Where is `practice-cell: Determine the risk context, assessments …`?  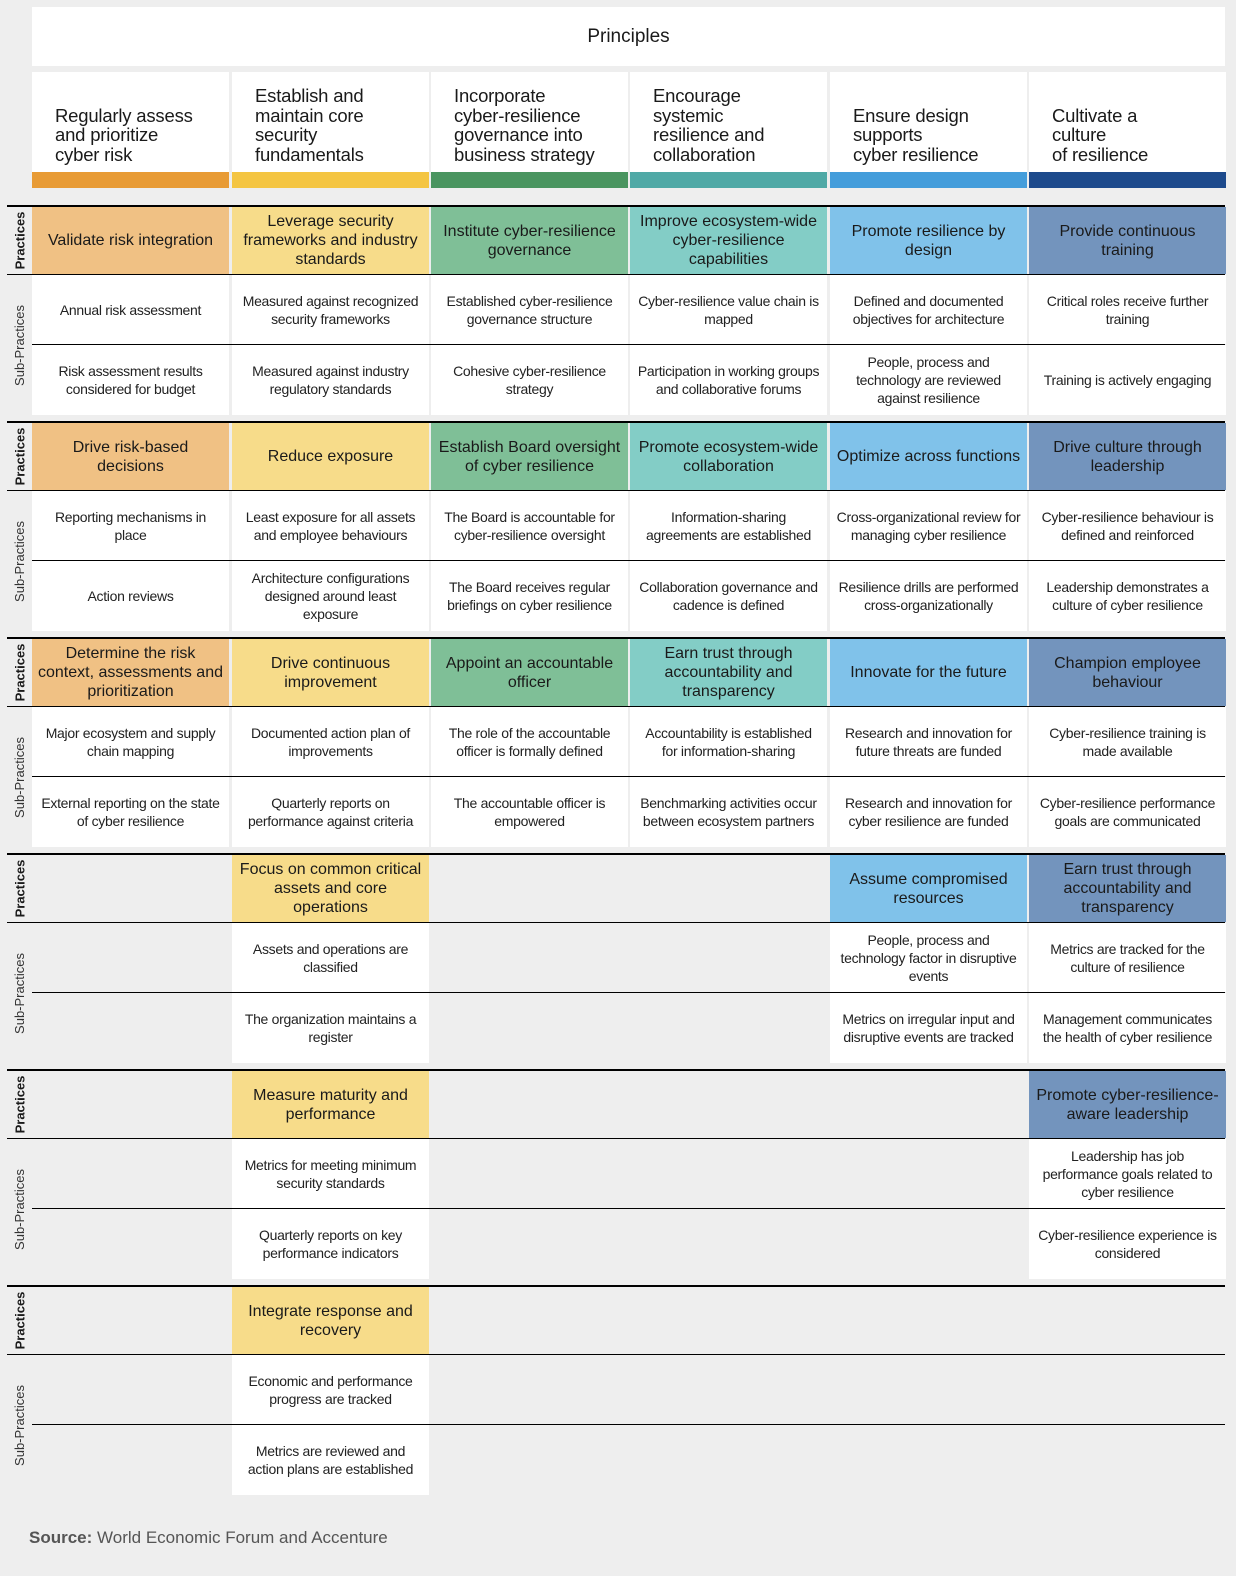
practice-cell: Determine the risk context, assessments … is located at coordinates (130, 672).